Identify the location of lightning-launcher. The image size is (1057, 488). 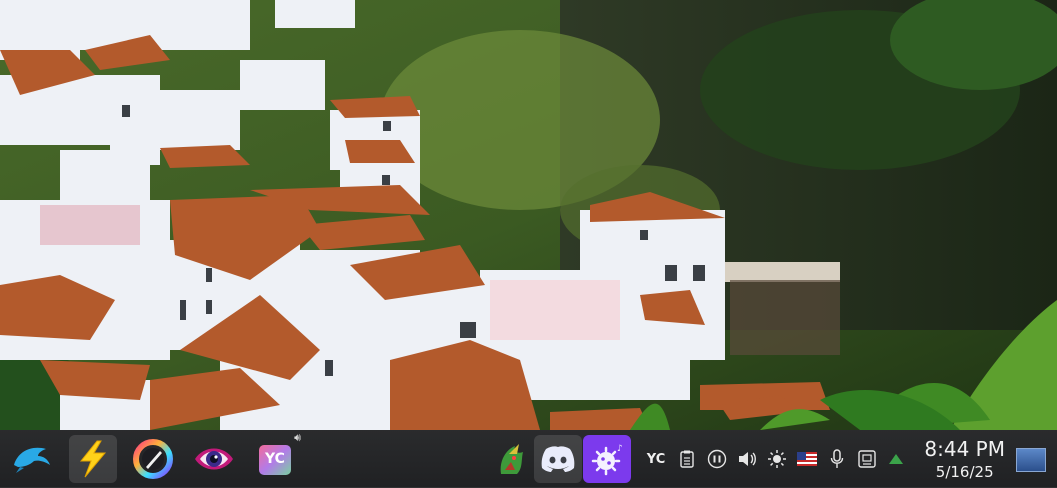
(93, 459).